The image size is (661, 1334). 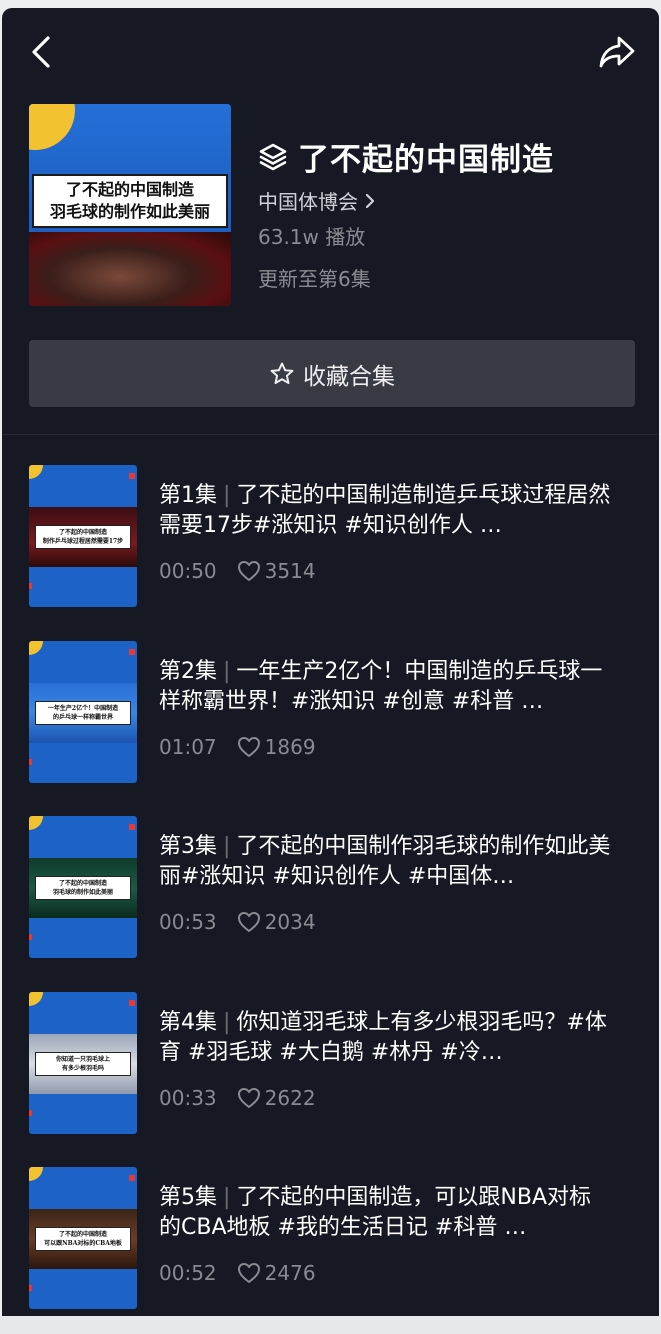 I want to click on episode-thumbnail: 你知道一只羽毛球上 有多少根羽毛吗, so click(x=83, y=1063).